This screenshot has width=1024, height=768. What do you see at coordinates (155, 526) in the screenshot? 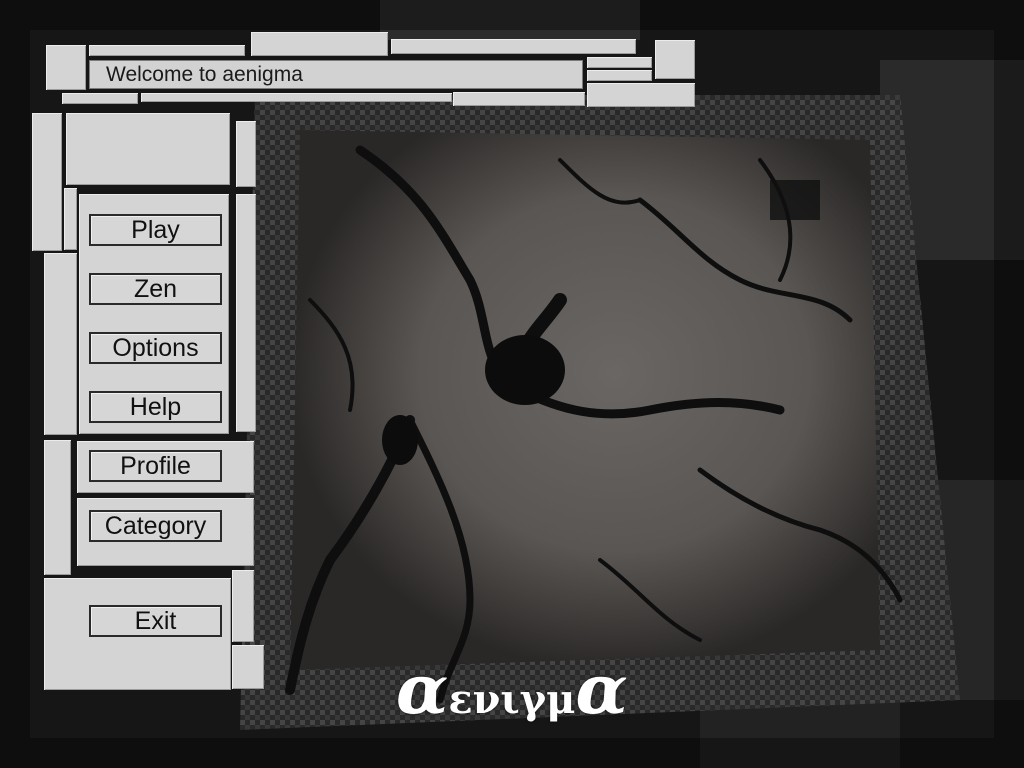
I see `category-button: Category` at bounding box center [155, 526].